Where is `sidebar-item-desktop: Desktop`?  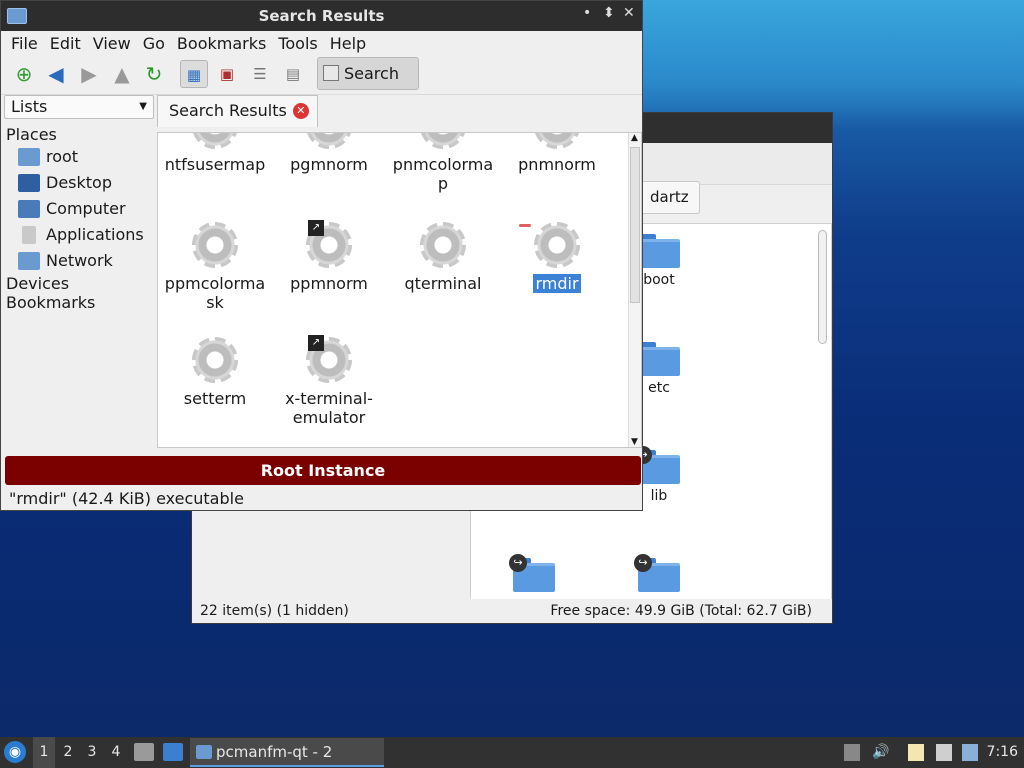 sidebar-item-desktop: Desktop is located at coordinates (79, 183).